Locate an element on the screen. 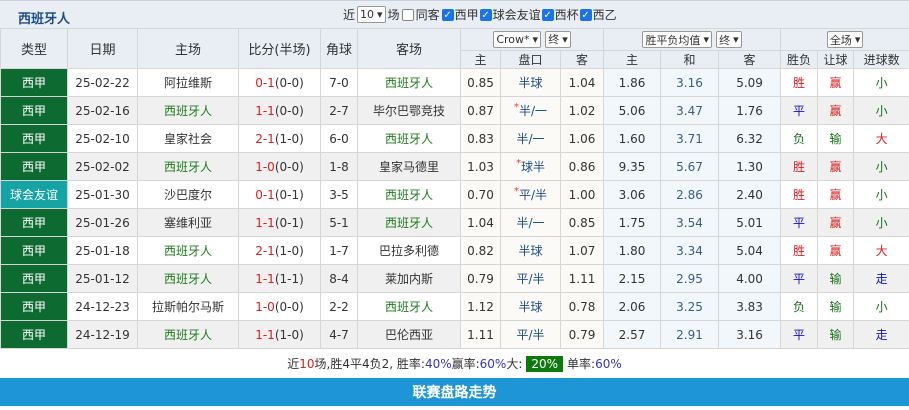 The width and height of the screenshot is (909, 410). away-odds: 1.00 is located at coordinates (582, 194).